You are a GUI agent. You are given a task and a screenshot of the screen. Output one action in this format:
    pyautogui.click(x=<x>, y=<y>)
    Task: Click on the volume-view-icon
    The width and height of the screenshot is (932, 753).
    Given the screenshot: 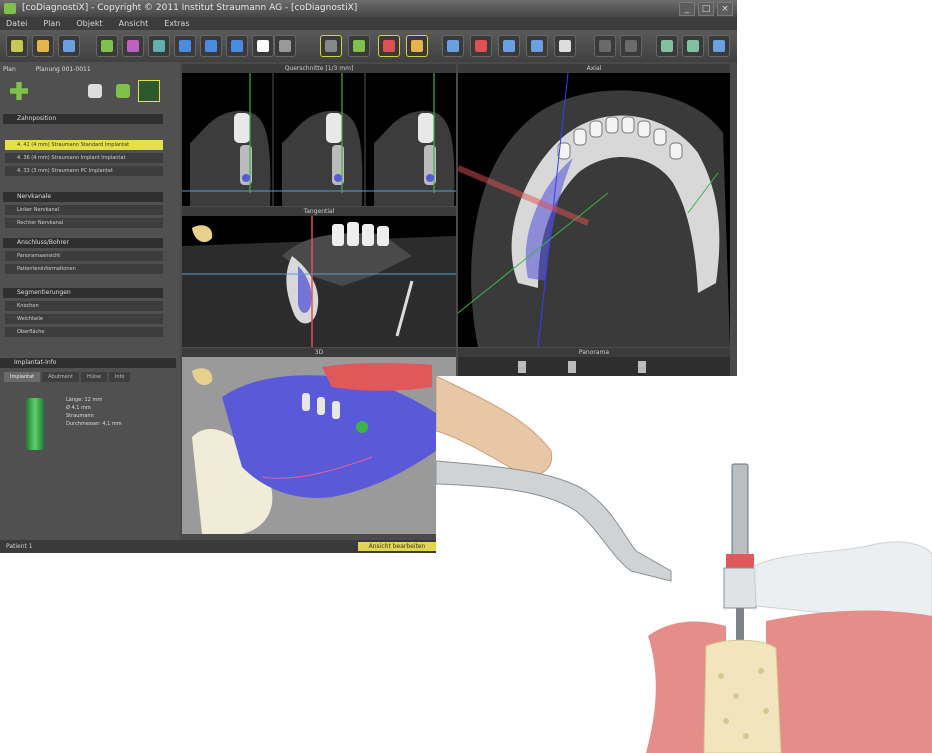 What is the action you would take?
    pyautogui.click(x=359, y=46)
    